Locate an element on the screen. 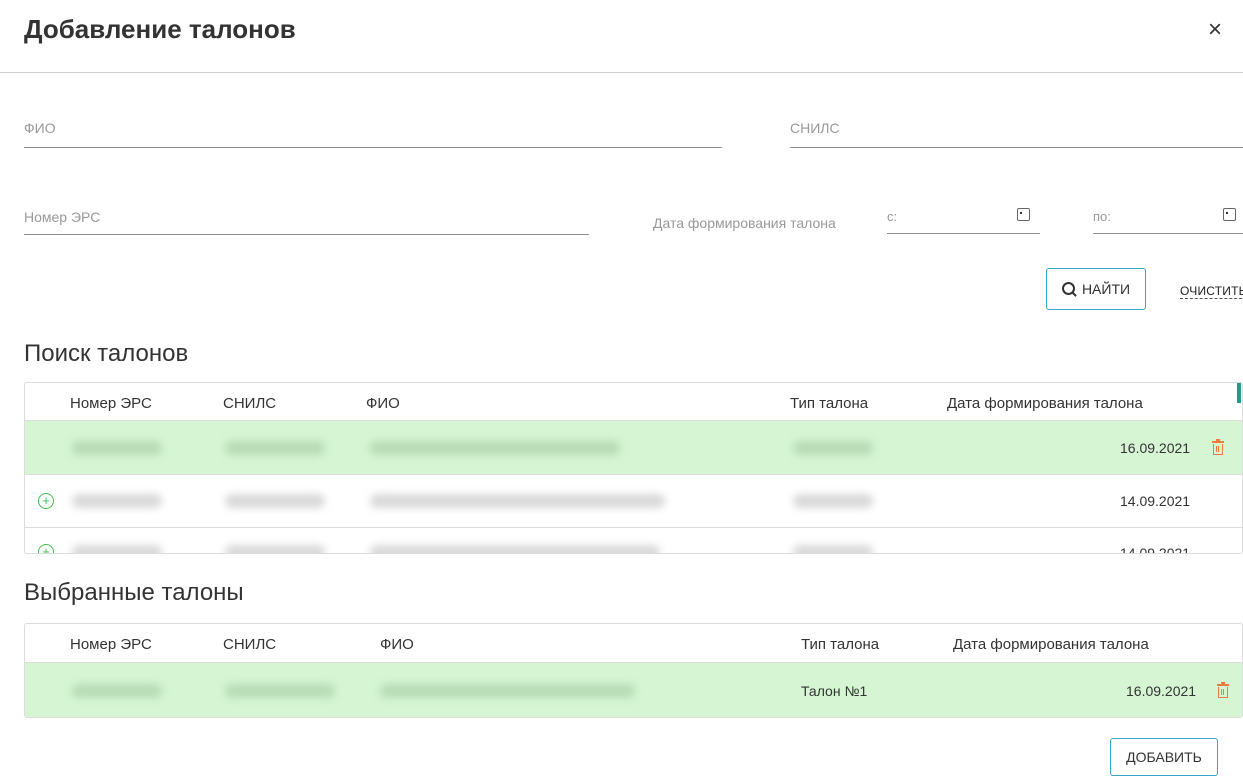  table-row: Талон №1 16.09.2021 is located at coordinates (633, 689).